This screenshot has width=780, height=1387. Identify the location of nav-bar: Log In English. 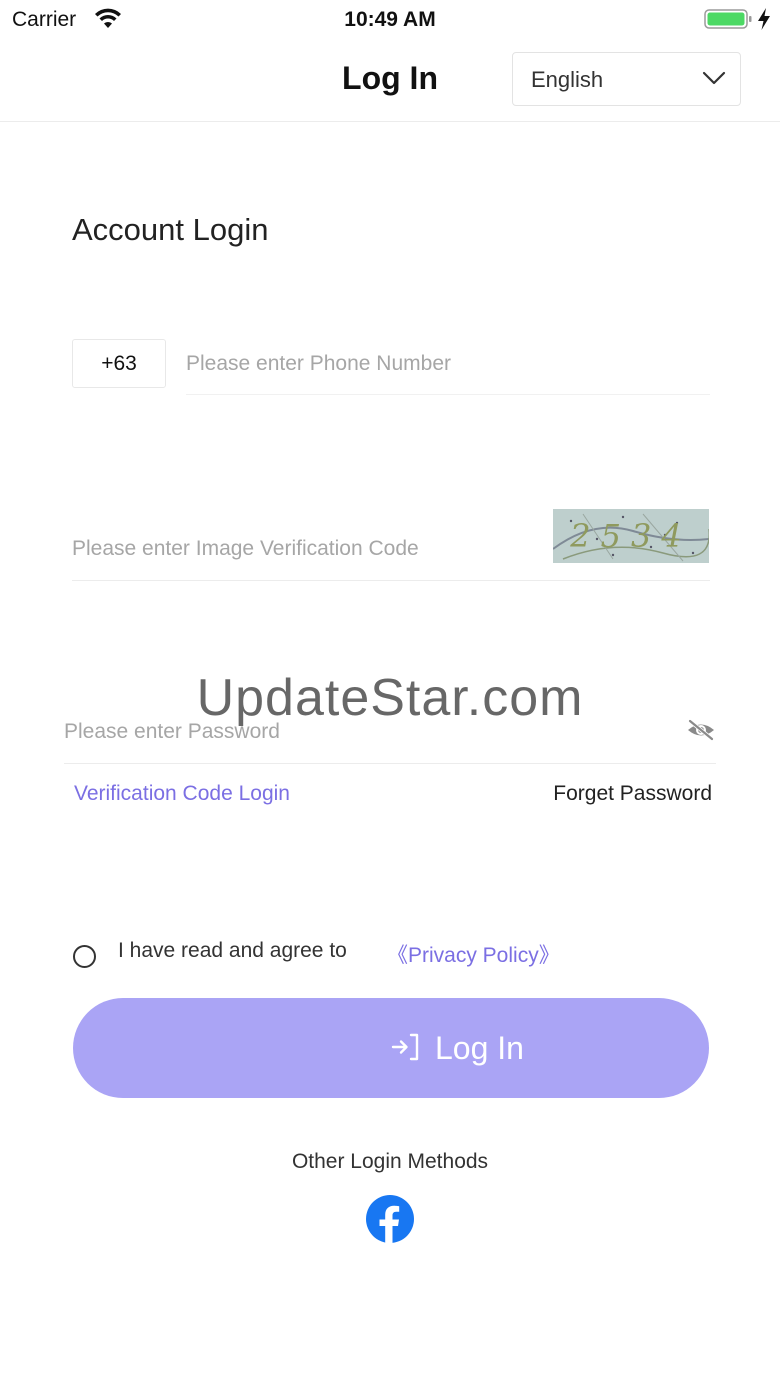
(390, 81).